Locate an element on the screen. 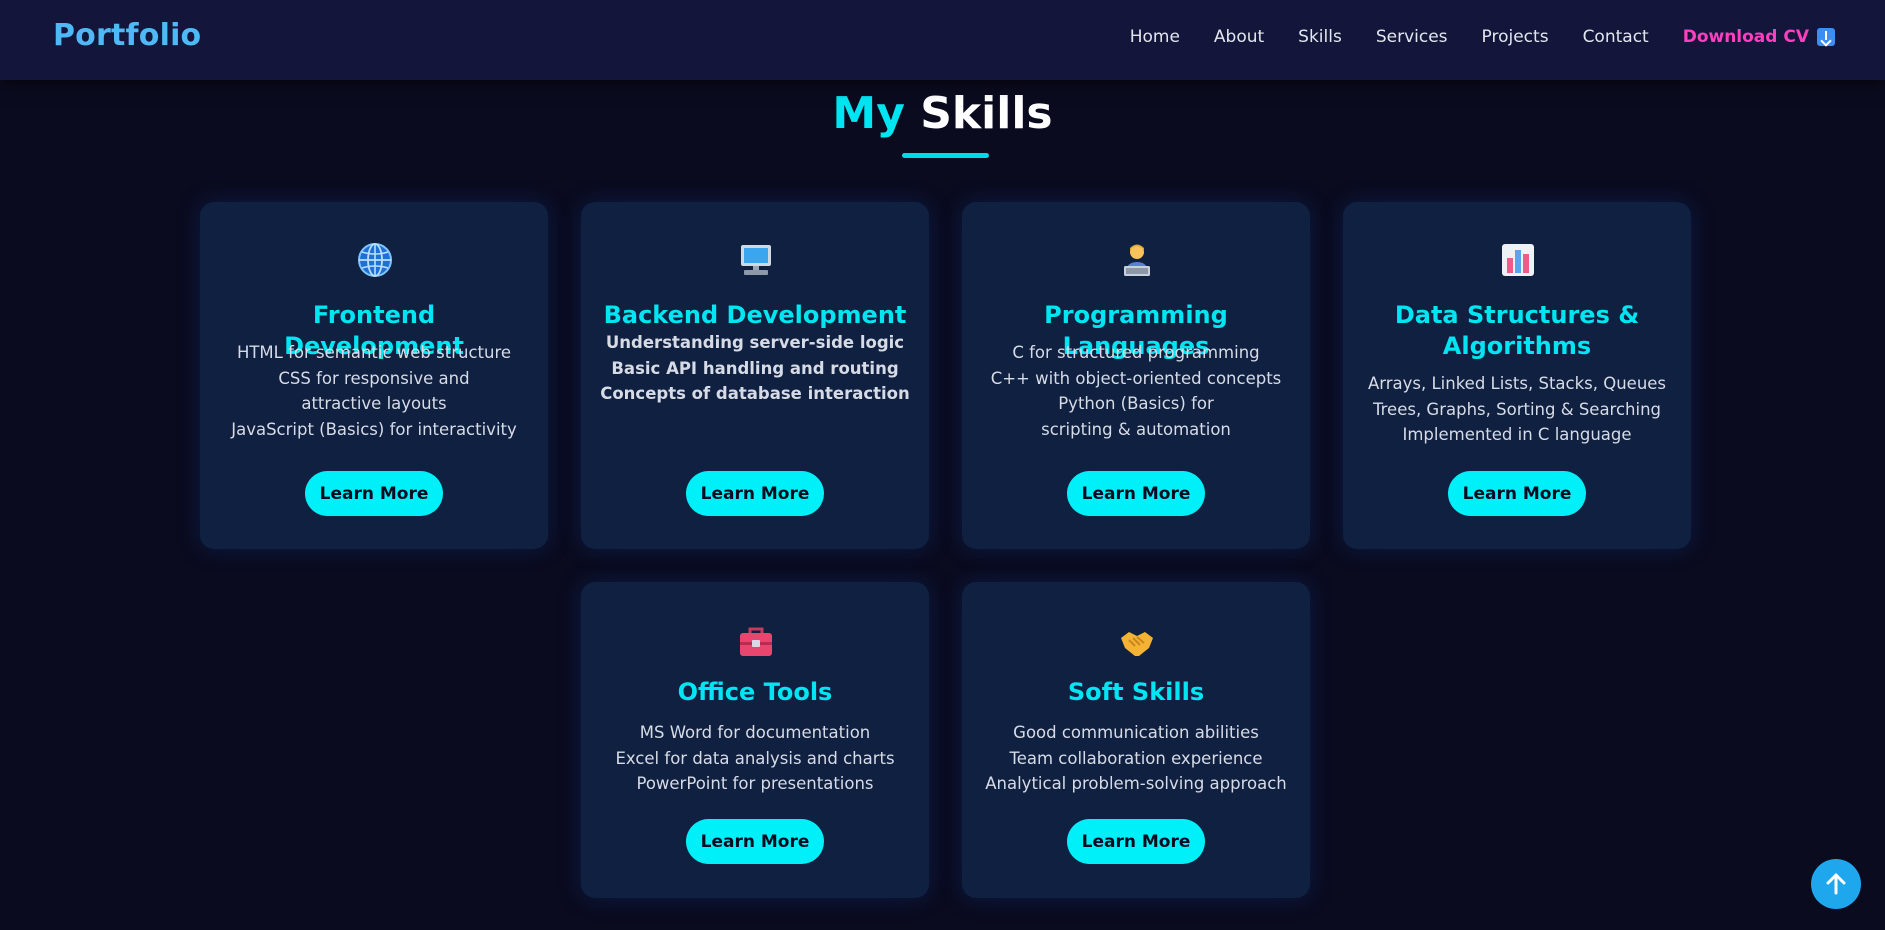 The width and height of the screenshot is (1885, 930). section-title: My Skills is located at coordinates (942, 113).